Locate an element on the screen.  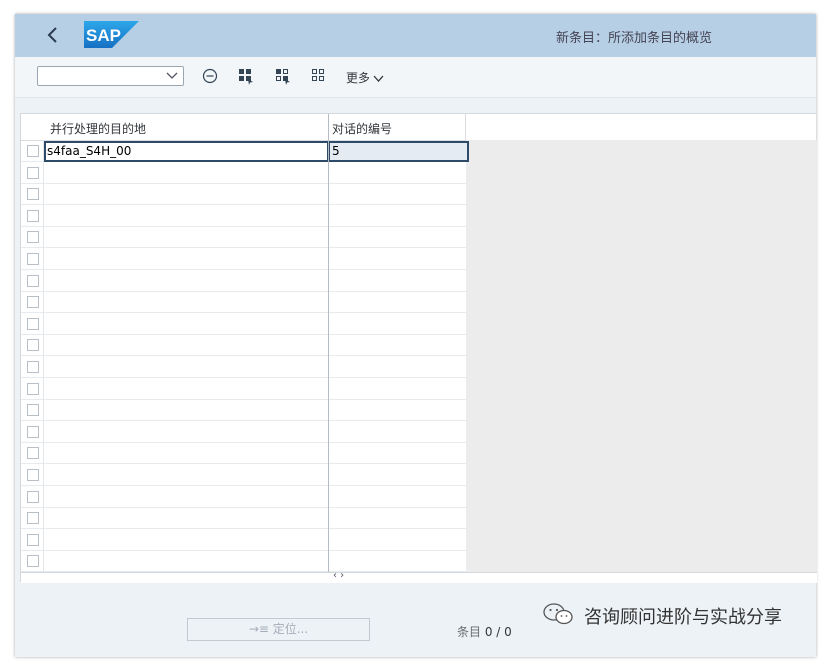
svg-text: SAP is located at coordinates (103, 35).